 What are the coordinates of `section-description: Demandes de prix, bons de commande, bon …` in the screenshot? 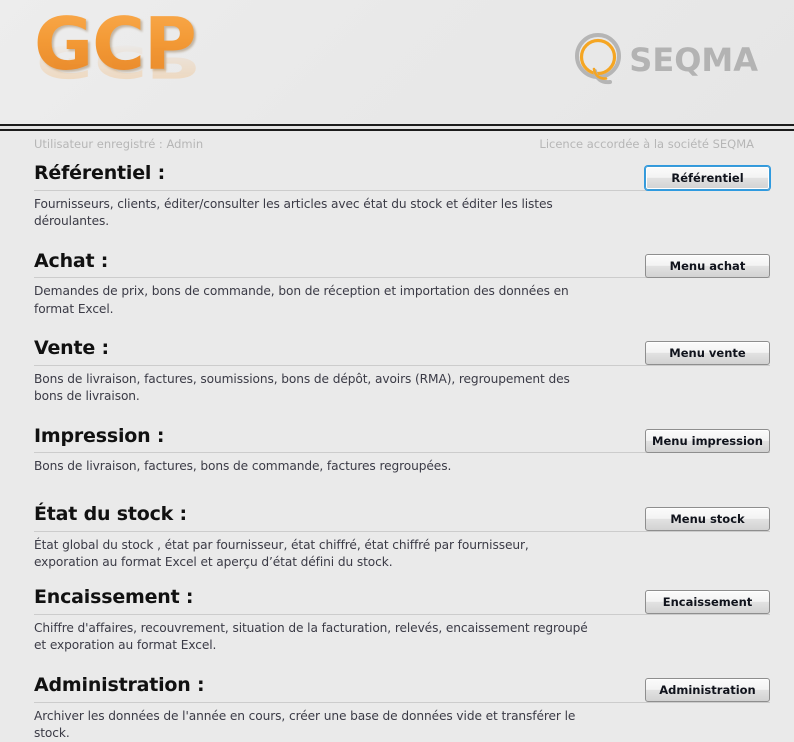 It's located at (301, 300).